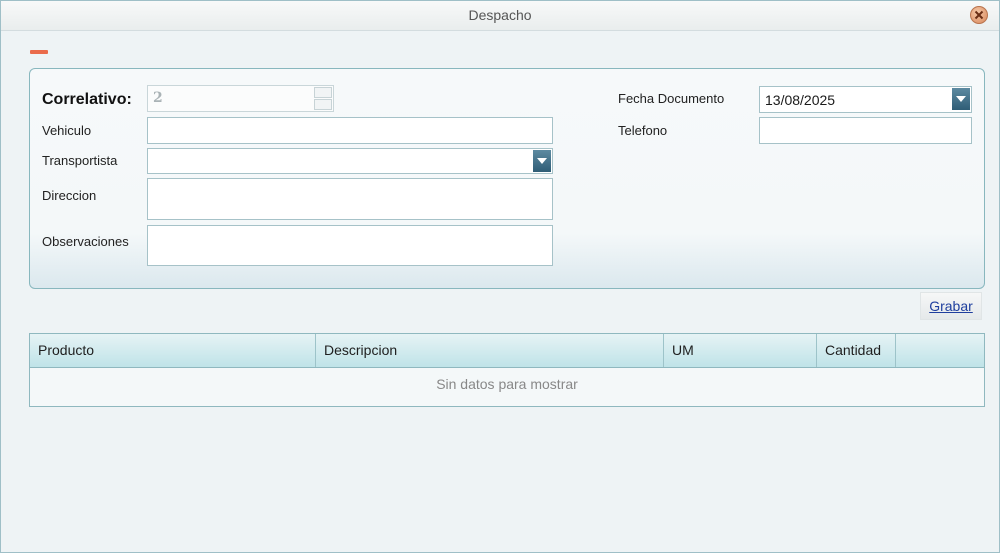  What do you see at coordinates (323, 104) in the screenshot?
I see `spin-down-icon` at bounding box center [323, 104].